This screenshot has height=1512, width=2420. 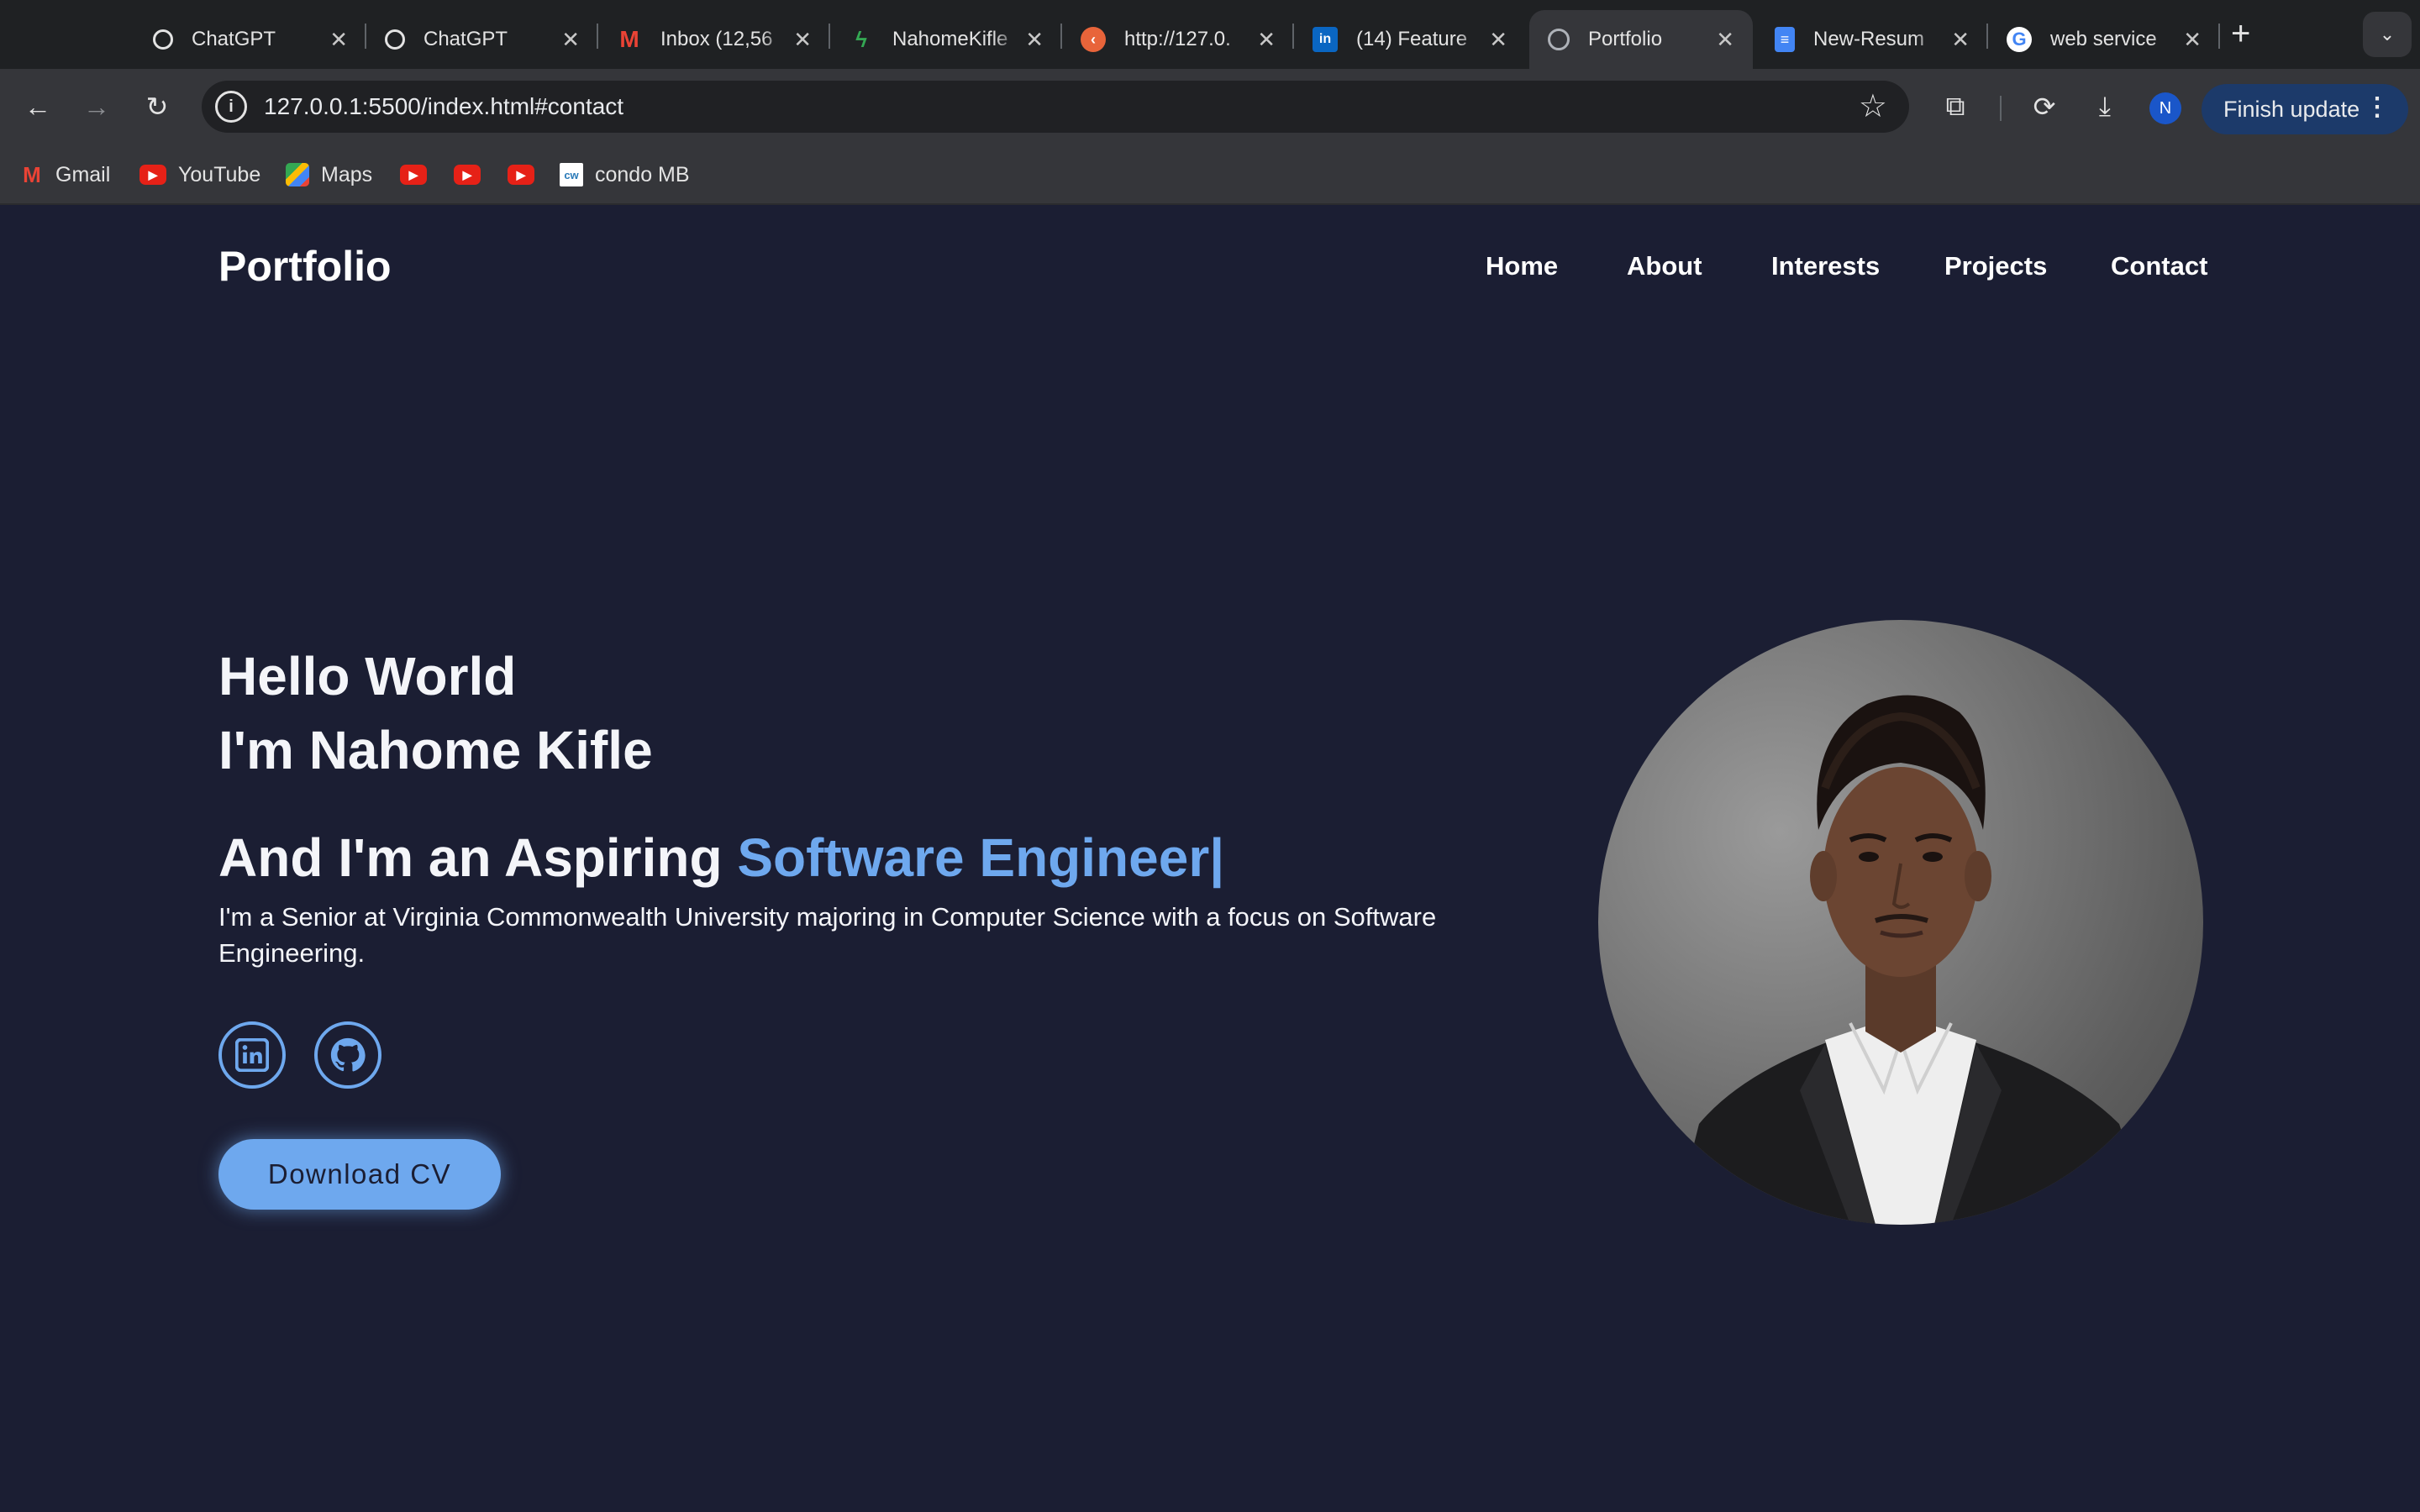 What do you see at coordinates (1625, 39) in the screenshot?
I see `tab-title: Portfolio` at bounding box center [1625, 39].